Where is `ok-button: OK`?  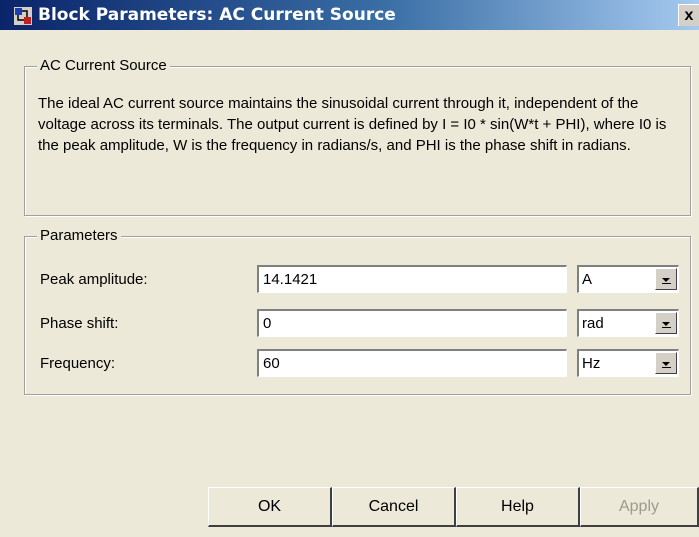
ok-button: OK is located at coordinates (270, 507).